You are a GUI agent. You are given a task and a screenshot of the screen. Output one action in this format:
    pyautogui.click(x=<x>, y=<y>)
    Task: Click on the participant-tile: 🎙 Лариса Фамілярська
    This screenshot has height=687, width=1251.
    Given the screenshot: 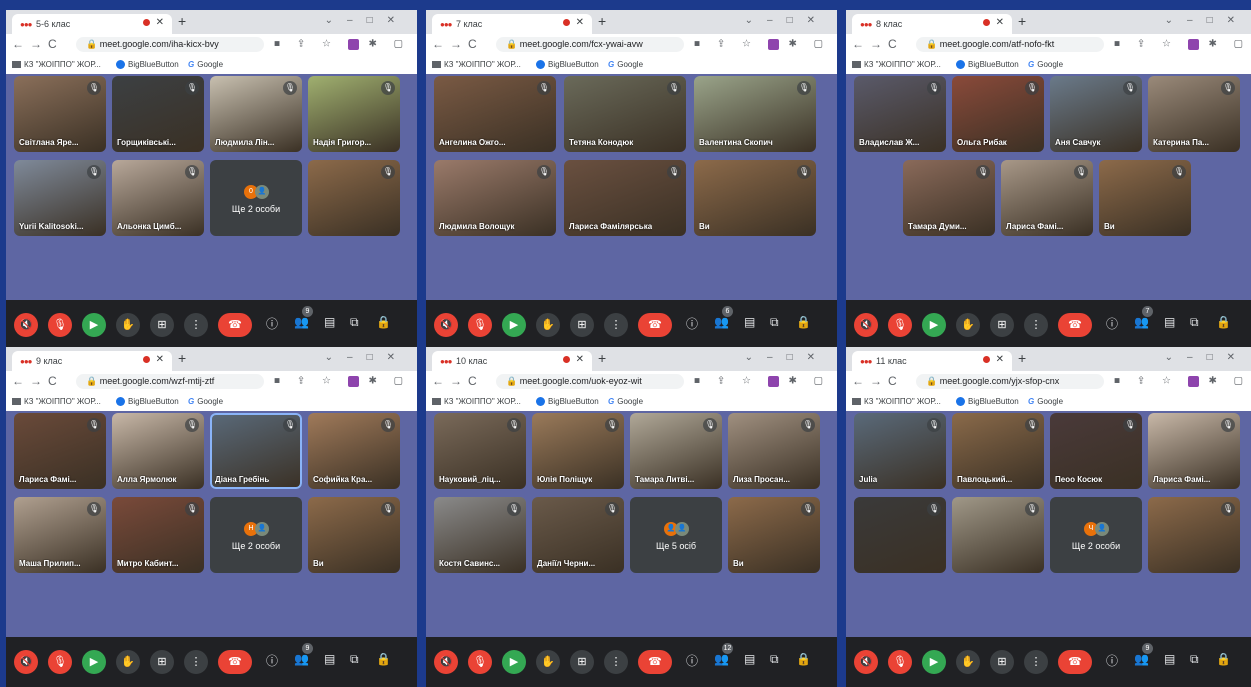 What is the action you would take?
    pyautogui.click(x=625, y=198)
    